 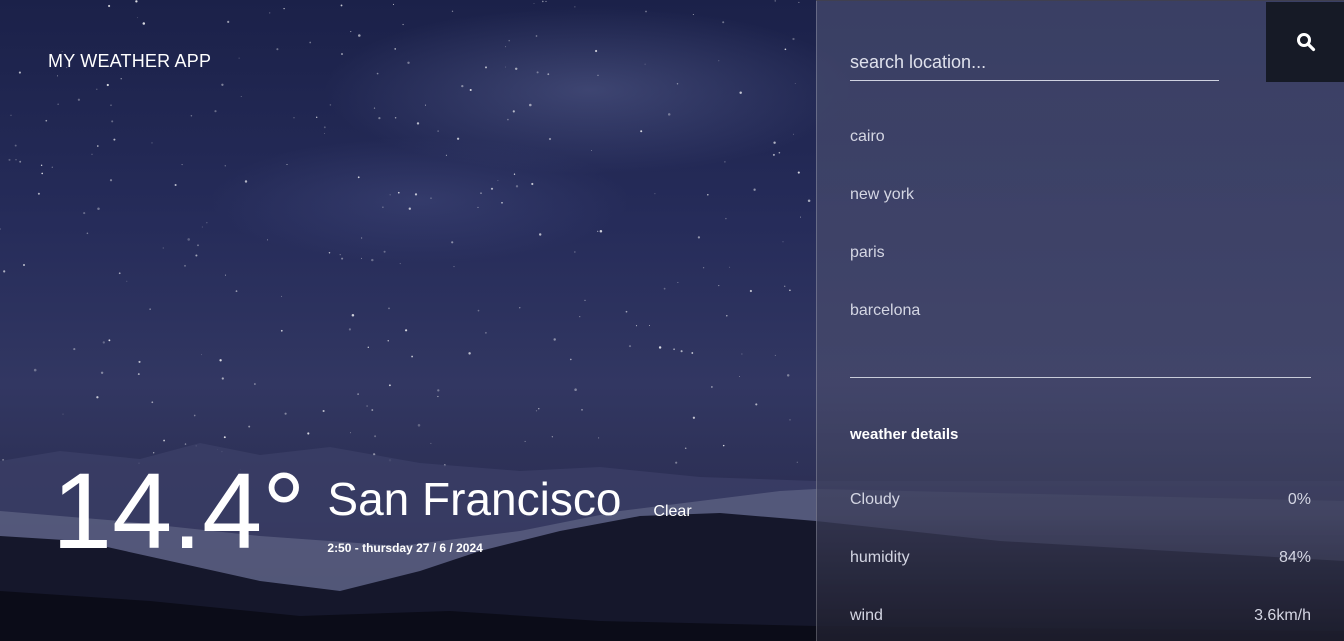 What do you see at coordinates (885, 215) in the screenshot?
I see `location-item-new-york: new york` at bounding box center [885, 215].